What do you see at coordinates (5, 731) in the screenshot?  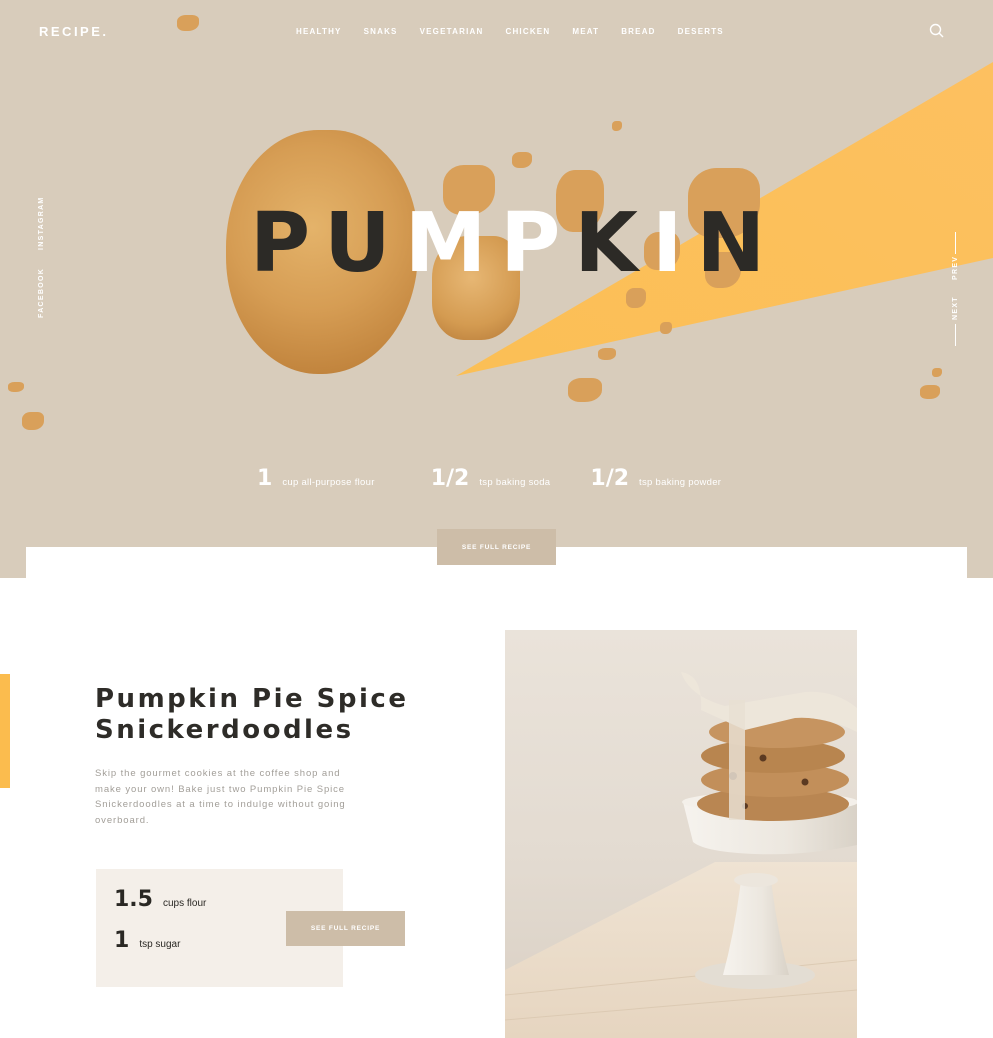 I see `accent-bar` at bounding box center [5, 731].